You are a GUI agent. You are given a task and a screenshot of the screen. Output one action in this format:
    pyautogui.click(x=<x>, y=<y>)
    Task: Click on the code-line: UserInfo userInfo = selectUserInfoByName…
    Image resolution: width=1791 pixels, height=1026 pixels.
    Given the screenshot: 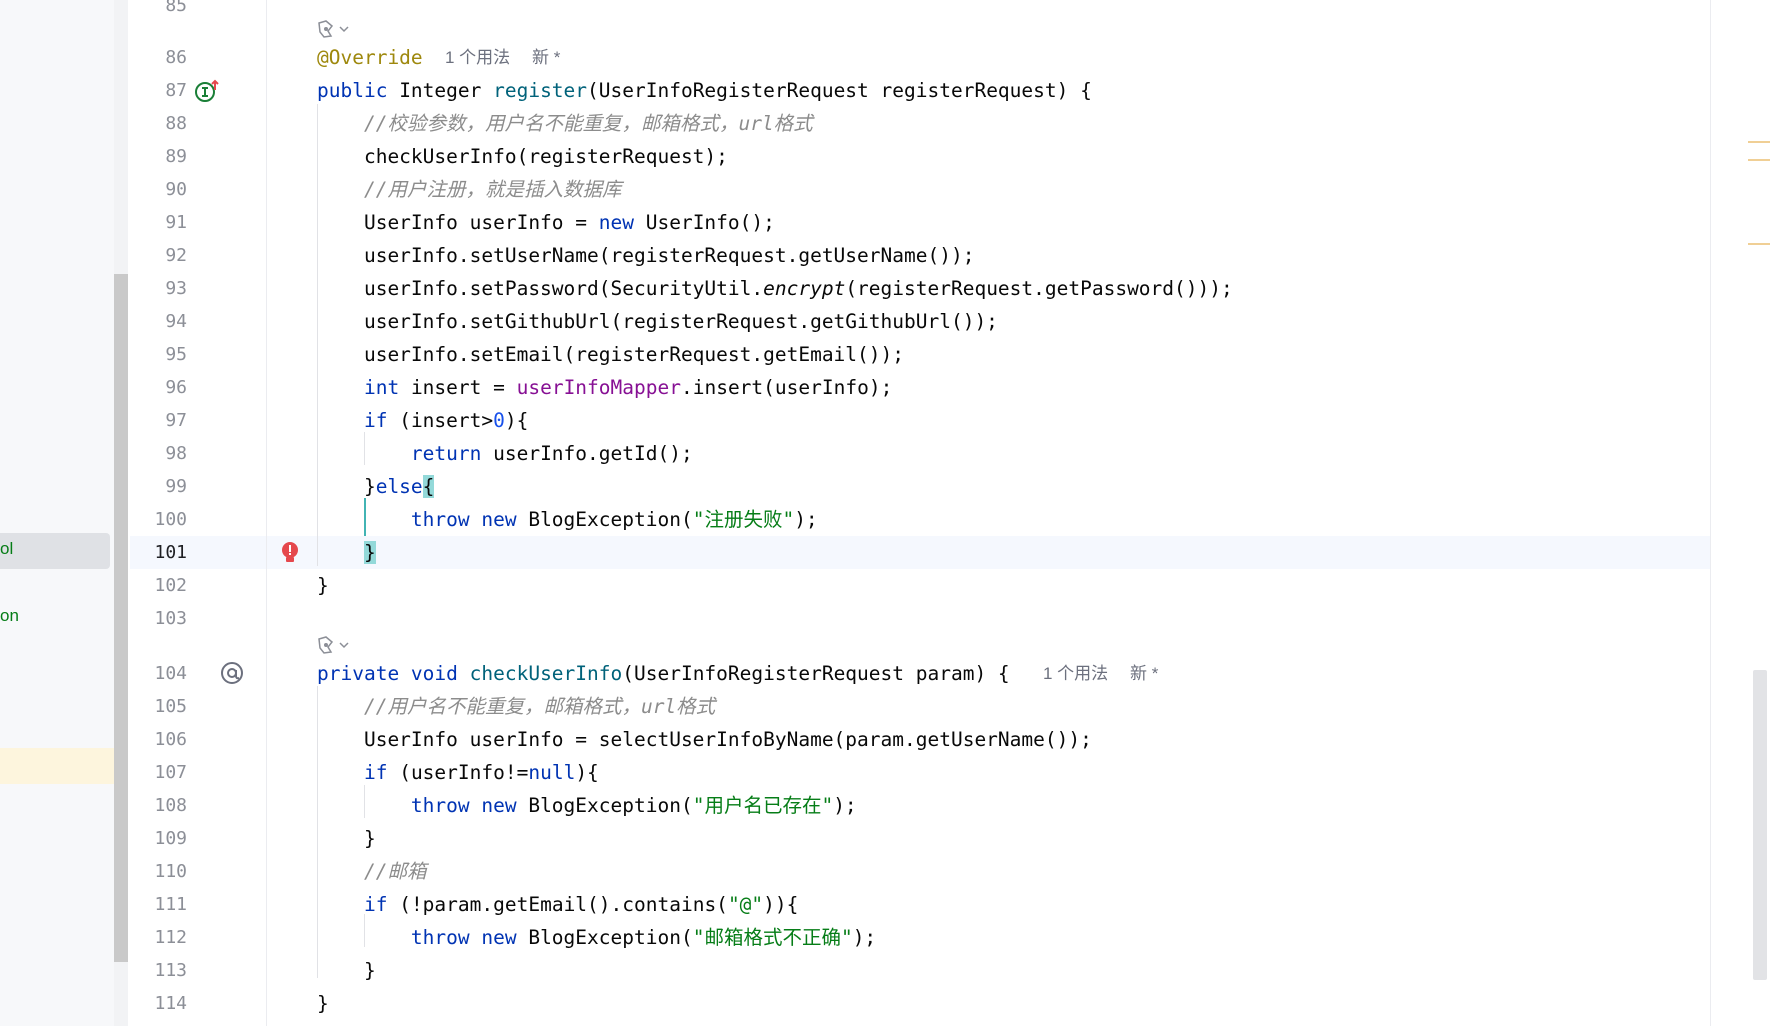 What is the action you would take?
    pyautogui.click(x=704, y=739)
    